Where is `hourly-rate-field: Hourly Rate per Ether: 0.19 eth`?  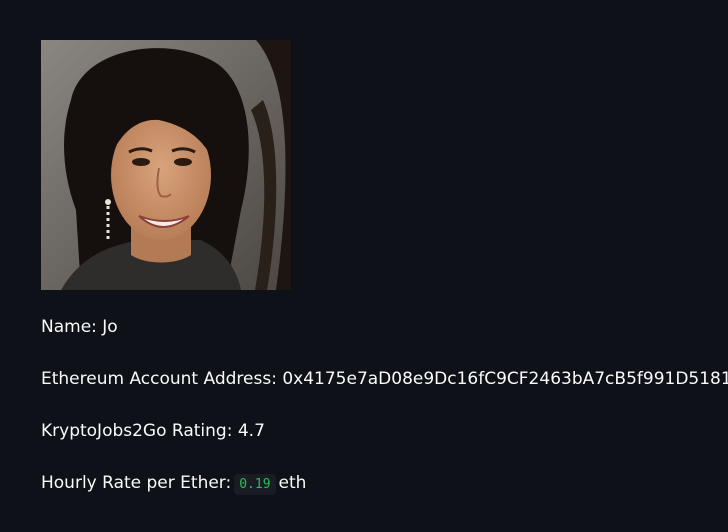 hourly-rate-field: Hourly Rate per Ether: 0.19 eth is located at coordinates (371, 484).